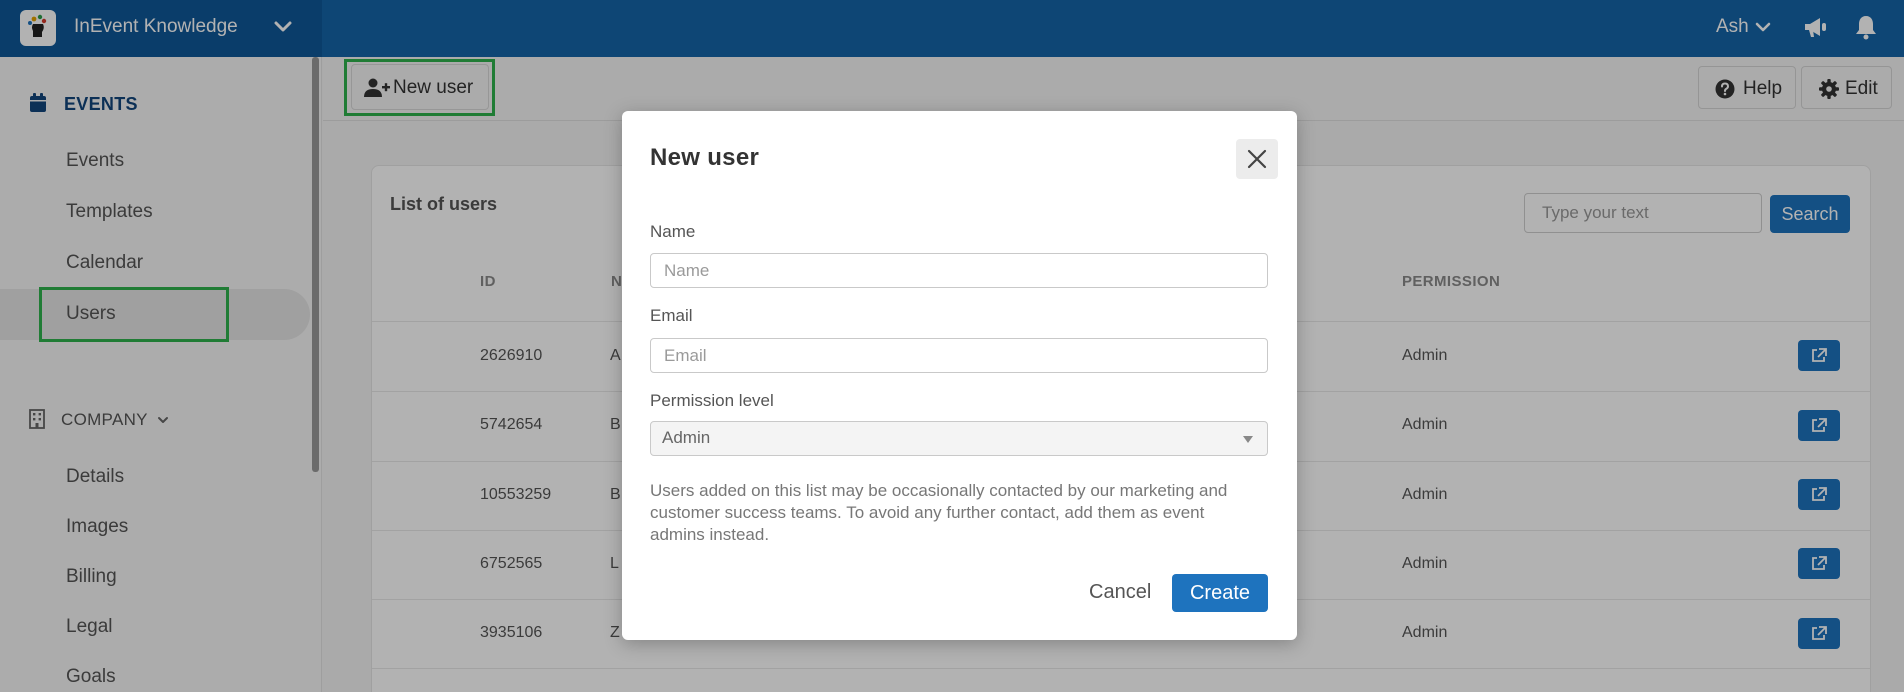  I want to click on email-field, so click(959, 355).